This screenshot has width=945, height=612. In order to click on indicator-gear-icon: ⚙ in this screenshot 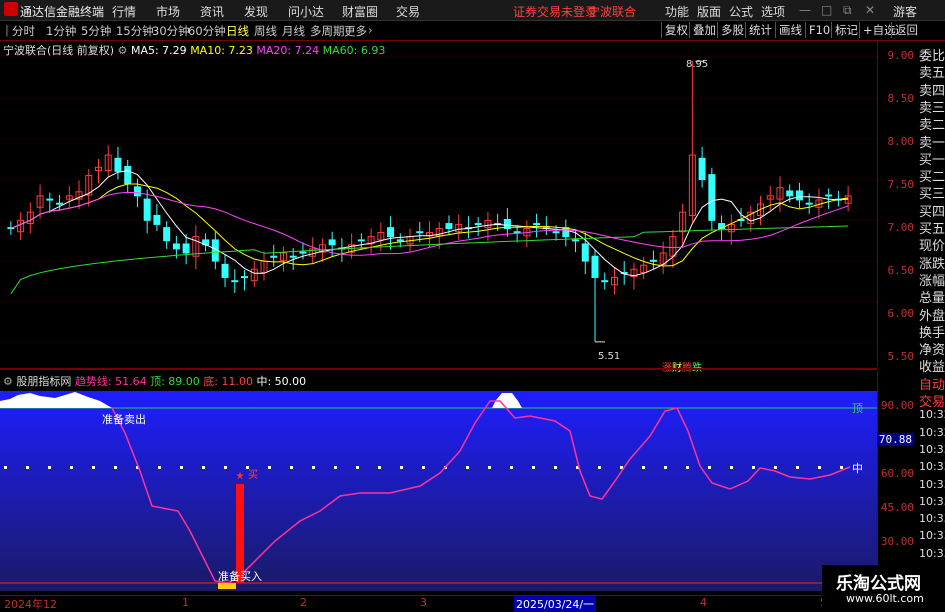, I will do `click(8, 381)`.